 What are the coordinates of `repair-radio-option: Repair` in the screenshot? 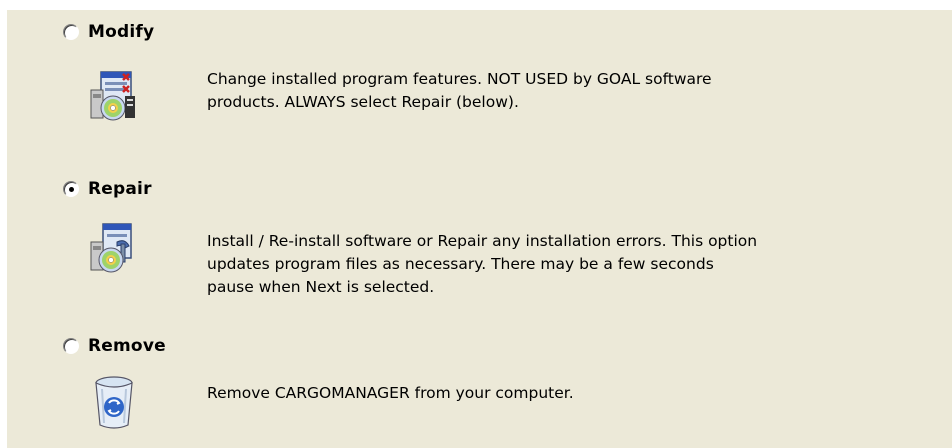 It's located at (107, 189).